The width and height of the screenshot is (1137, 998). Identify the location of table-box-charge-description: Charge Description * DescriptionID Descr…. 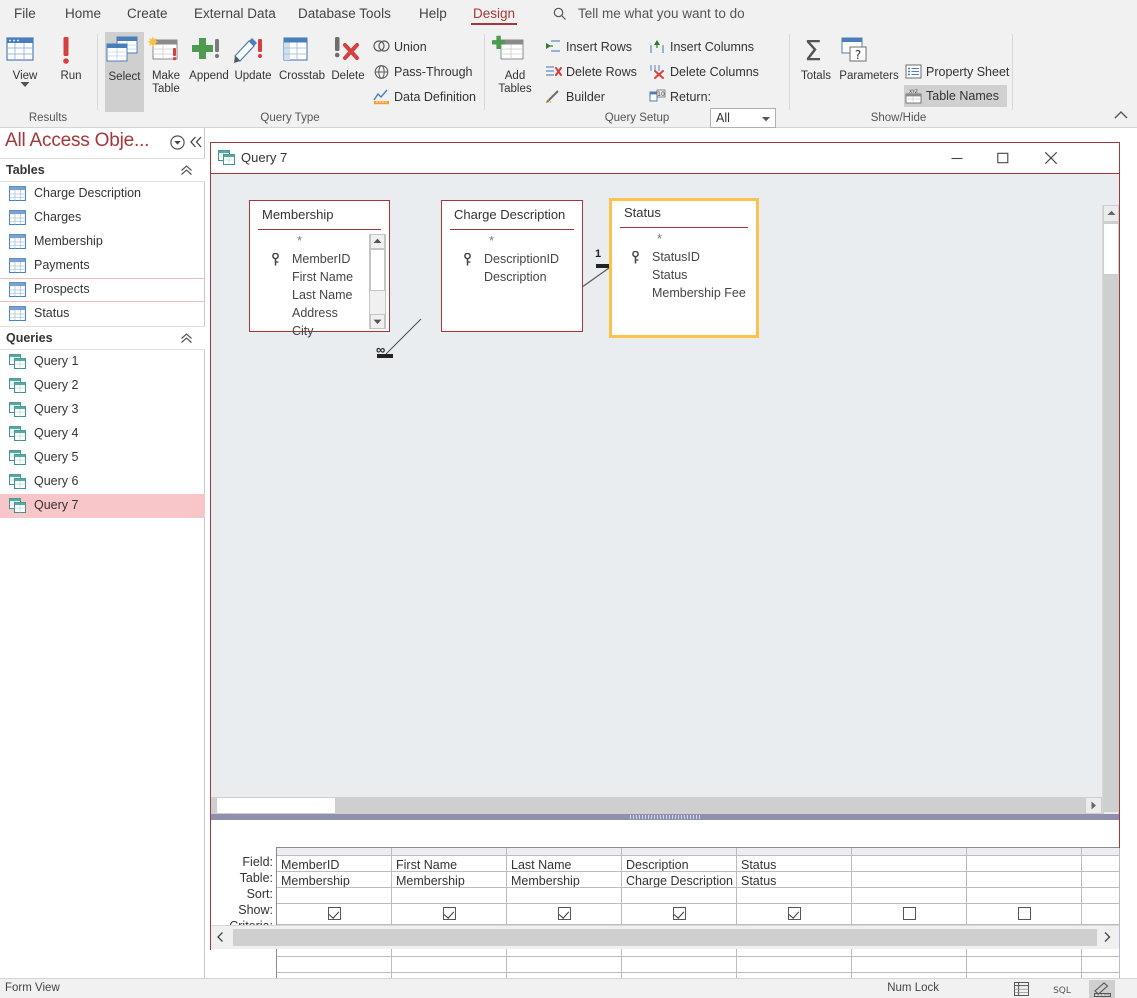
(512, 266).